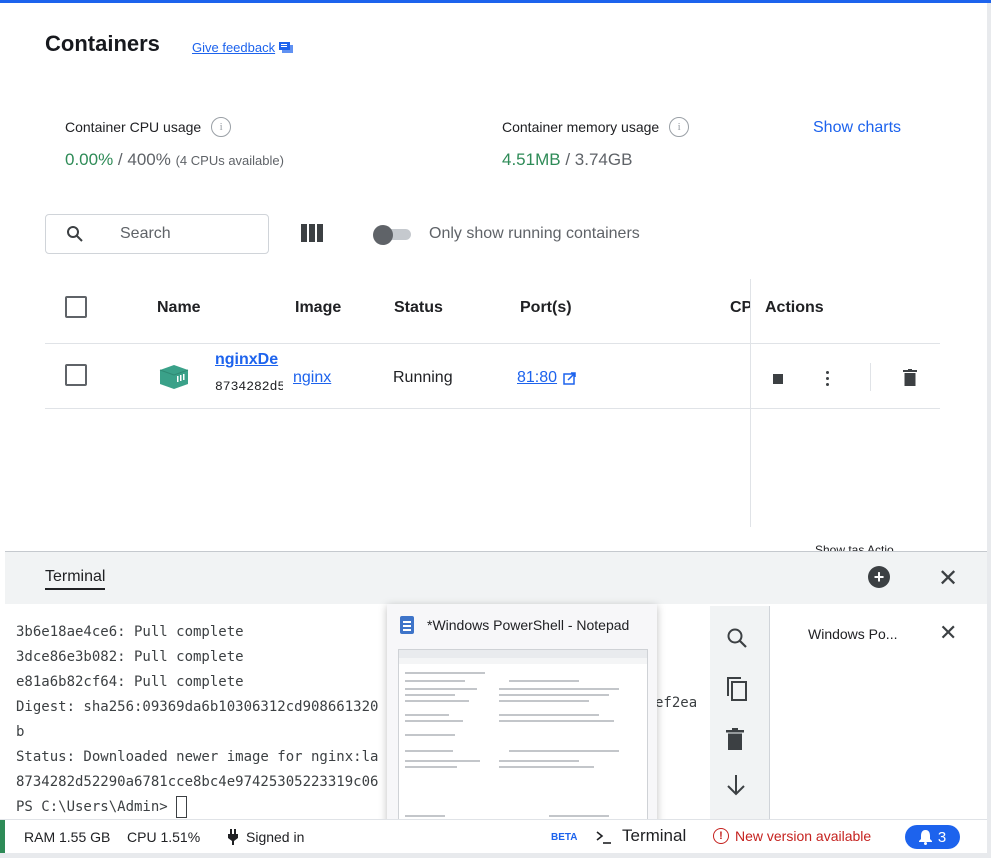  What do you see at coordinates (880, 712) in the screenshot?
I see `terminal-session-list: Windows Po... ✕` at bounding box center [880, 712].